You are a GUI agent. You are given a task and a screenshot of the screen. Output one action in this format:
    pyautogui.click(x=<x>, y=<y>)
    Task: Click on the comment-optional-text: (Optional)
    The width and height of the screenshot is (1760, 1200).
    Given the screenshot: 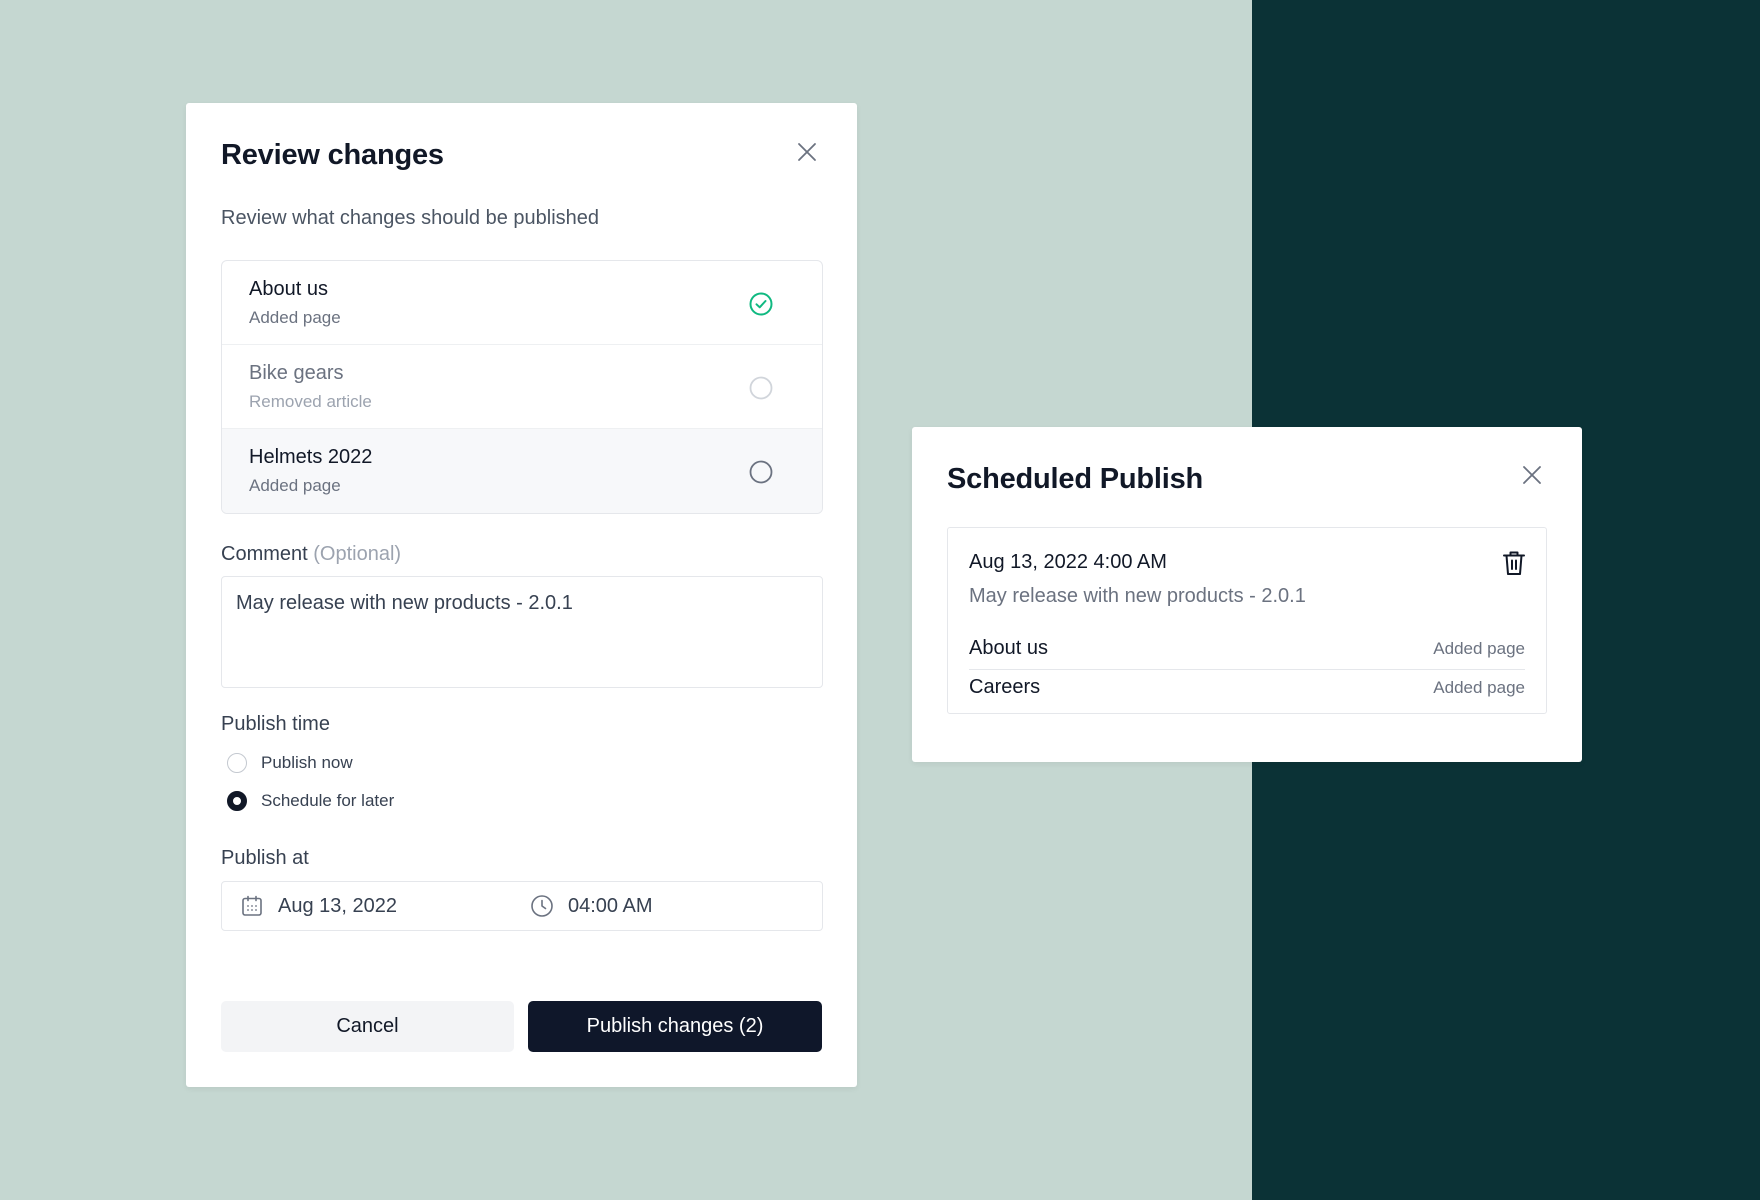 What is the action you would take?
    pyautogui.click(x=357, y=554)
    